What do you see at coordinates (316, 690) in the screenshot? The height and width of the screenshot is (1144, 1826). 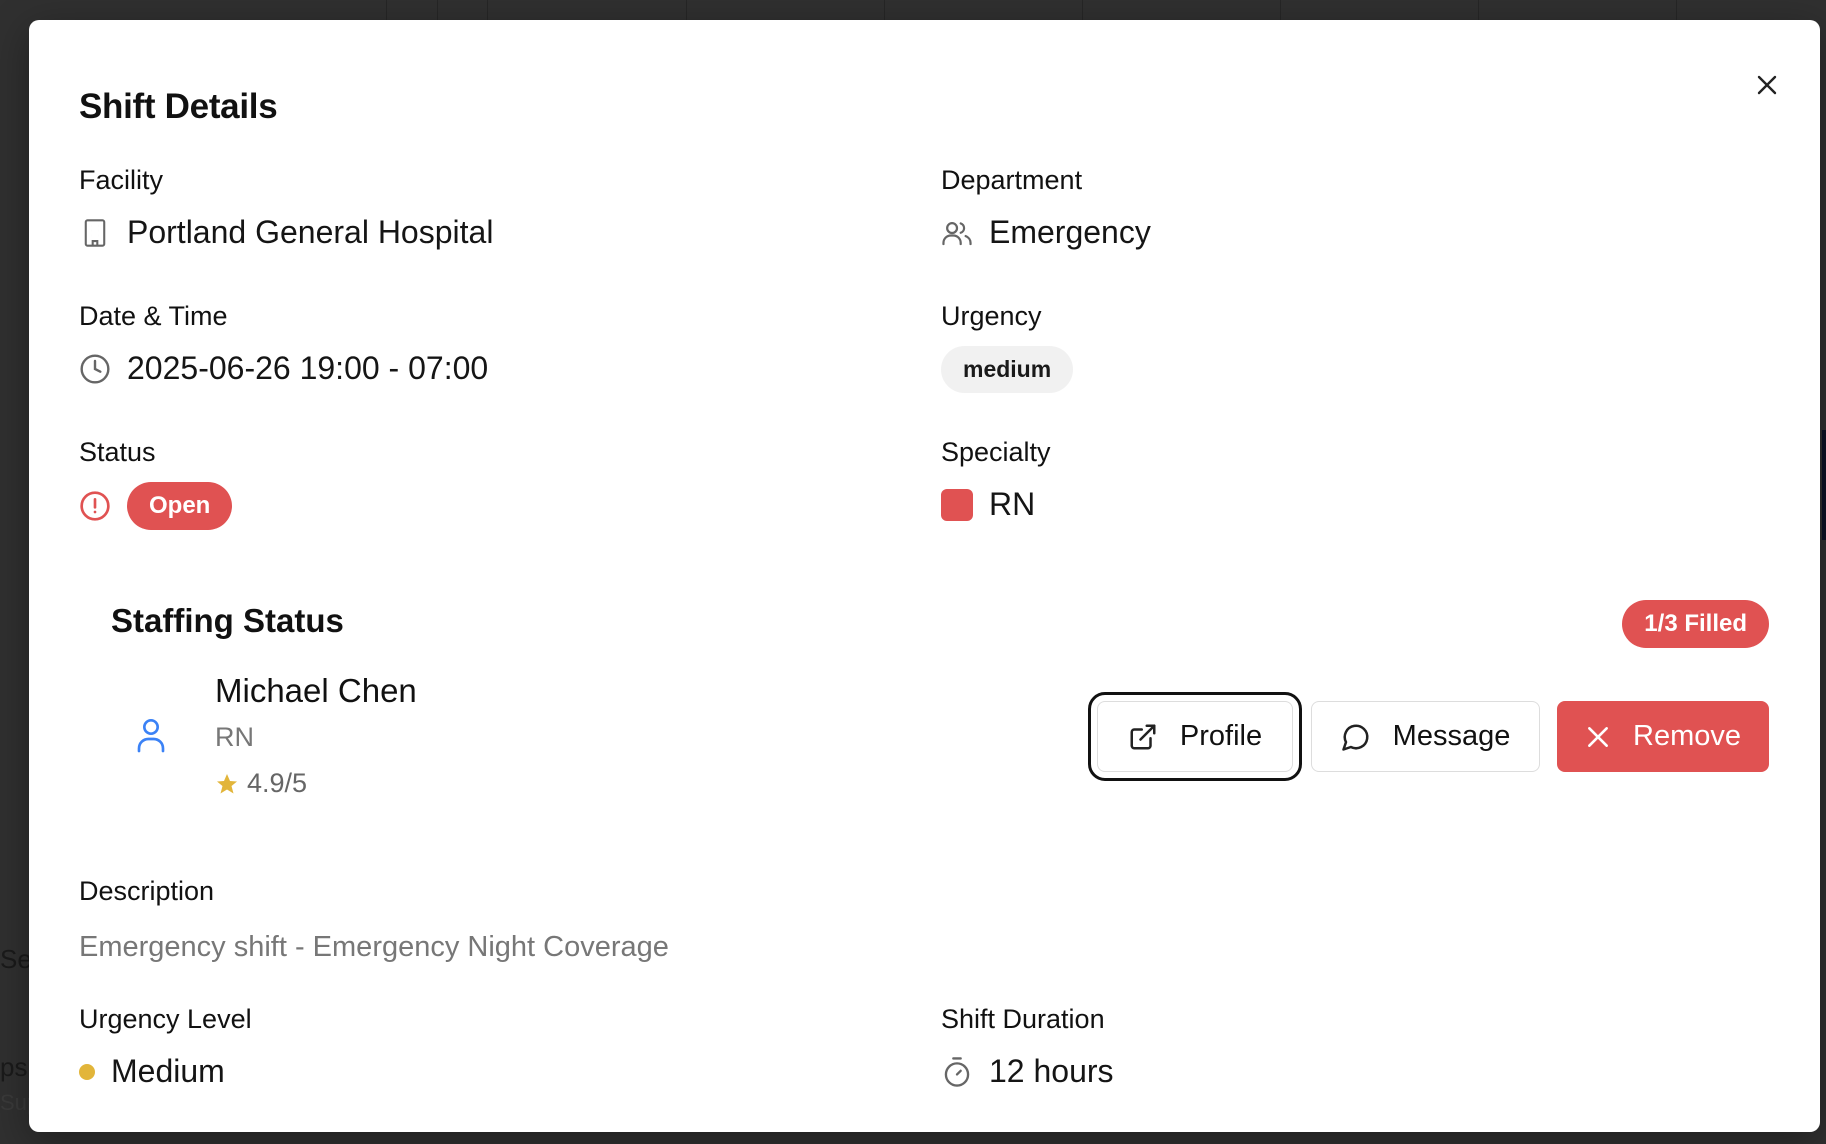 I see `staff-name: Michael Chen` at bounding box center [316, 690].